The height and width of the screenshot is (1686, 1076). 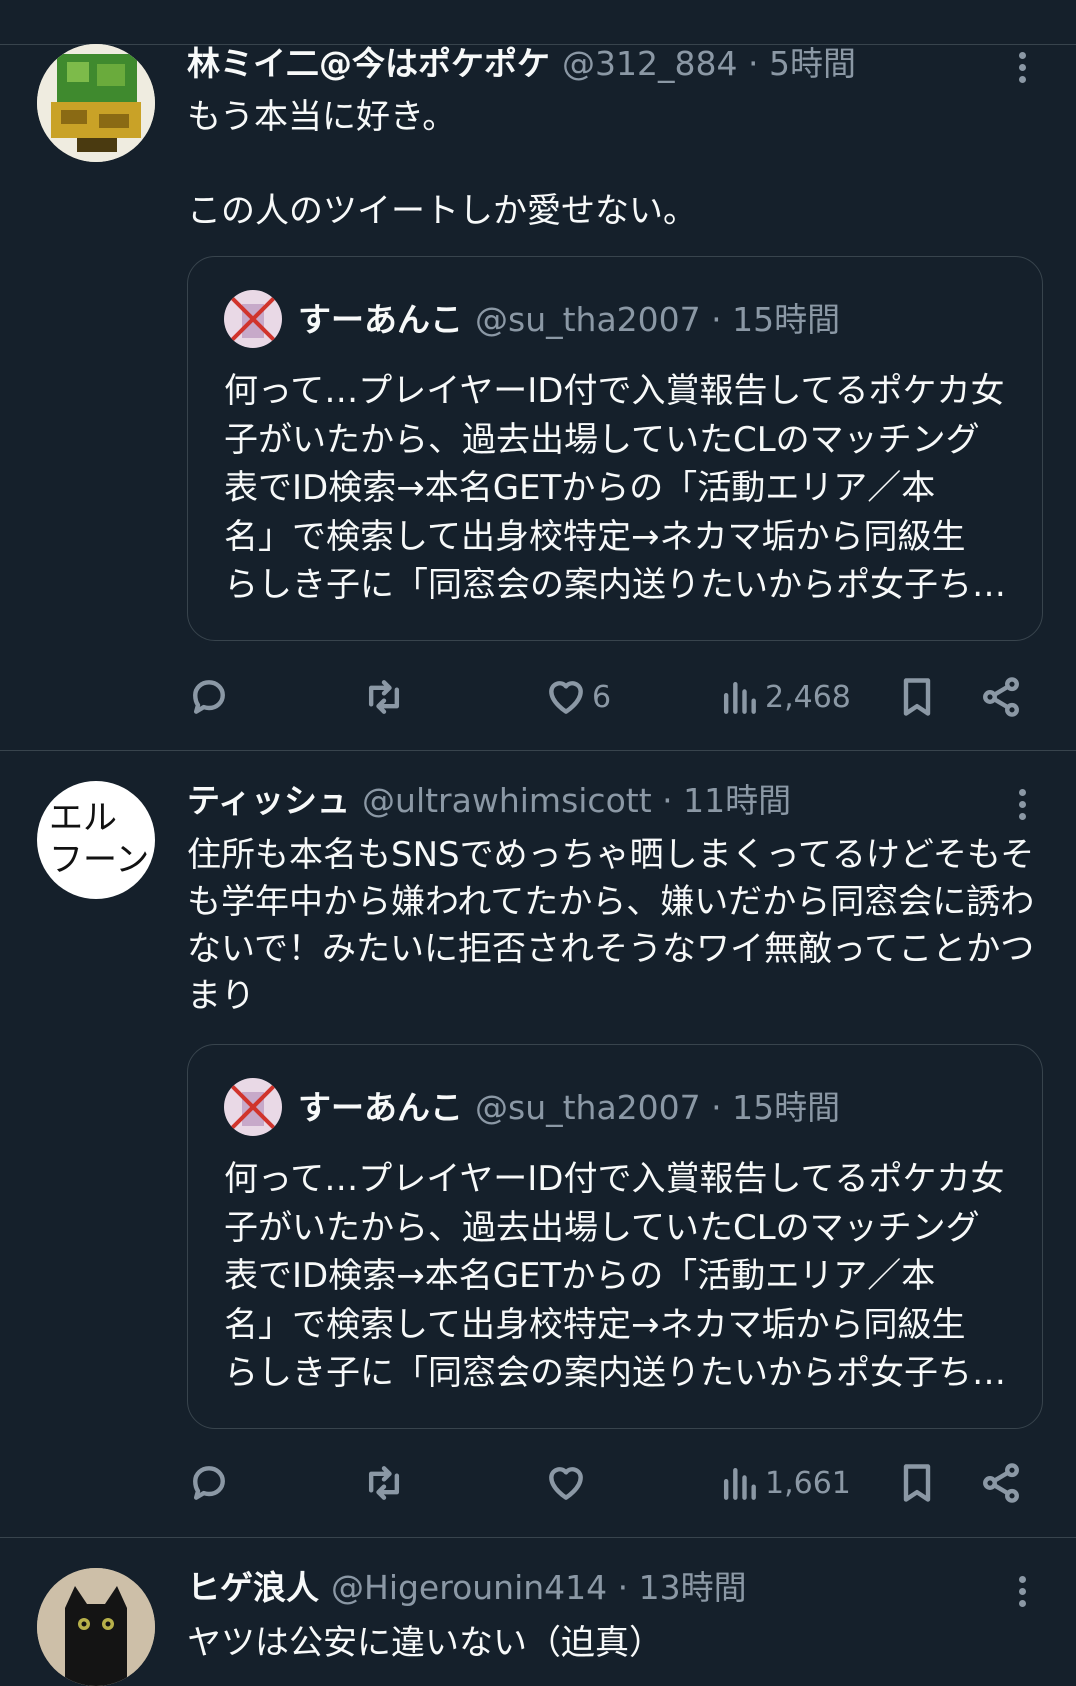 What do you see at coordinates (368, 63) in the screenshot?
I see `display-name: 林ミイ二@今はポケポケ` at bounding box center [368, 63].